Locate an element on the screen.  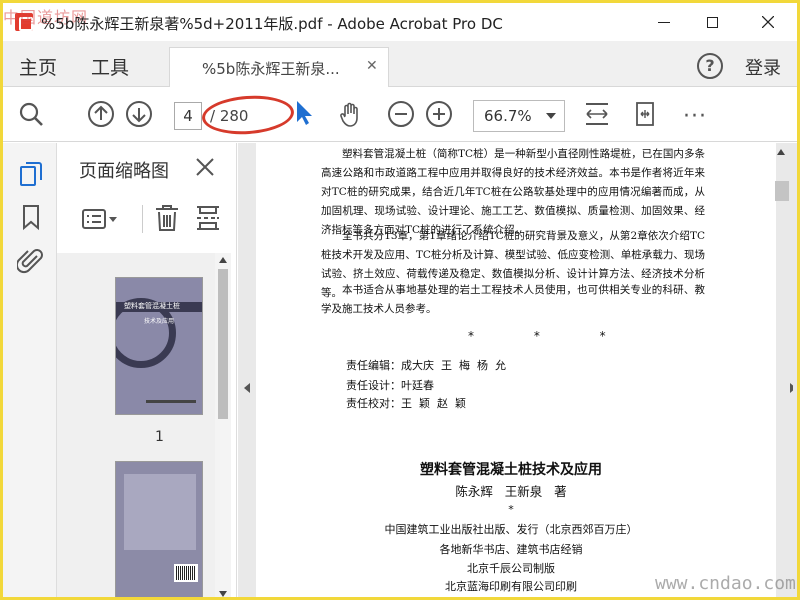
maximize-button is located at coordinates (712, 22).